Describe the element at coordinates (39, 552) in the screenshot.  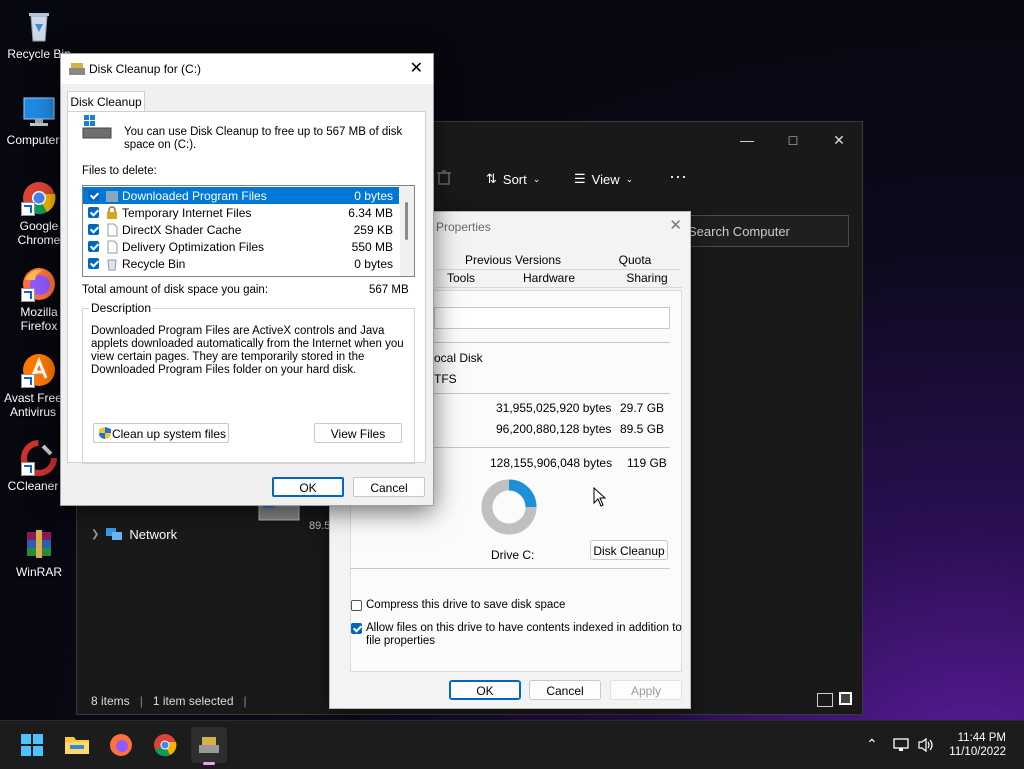
I see `desktop-icon-winrar: WinRAR` at that location.